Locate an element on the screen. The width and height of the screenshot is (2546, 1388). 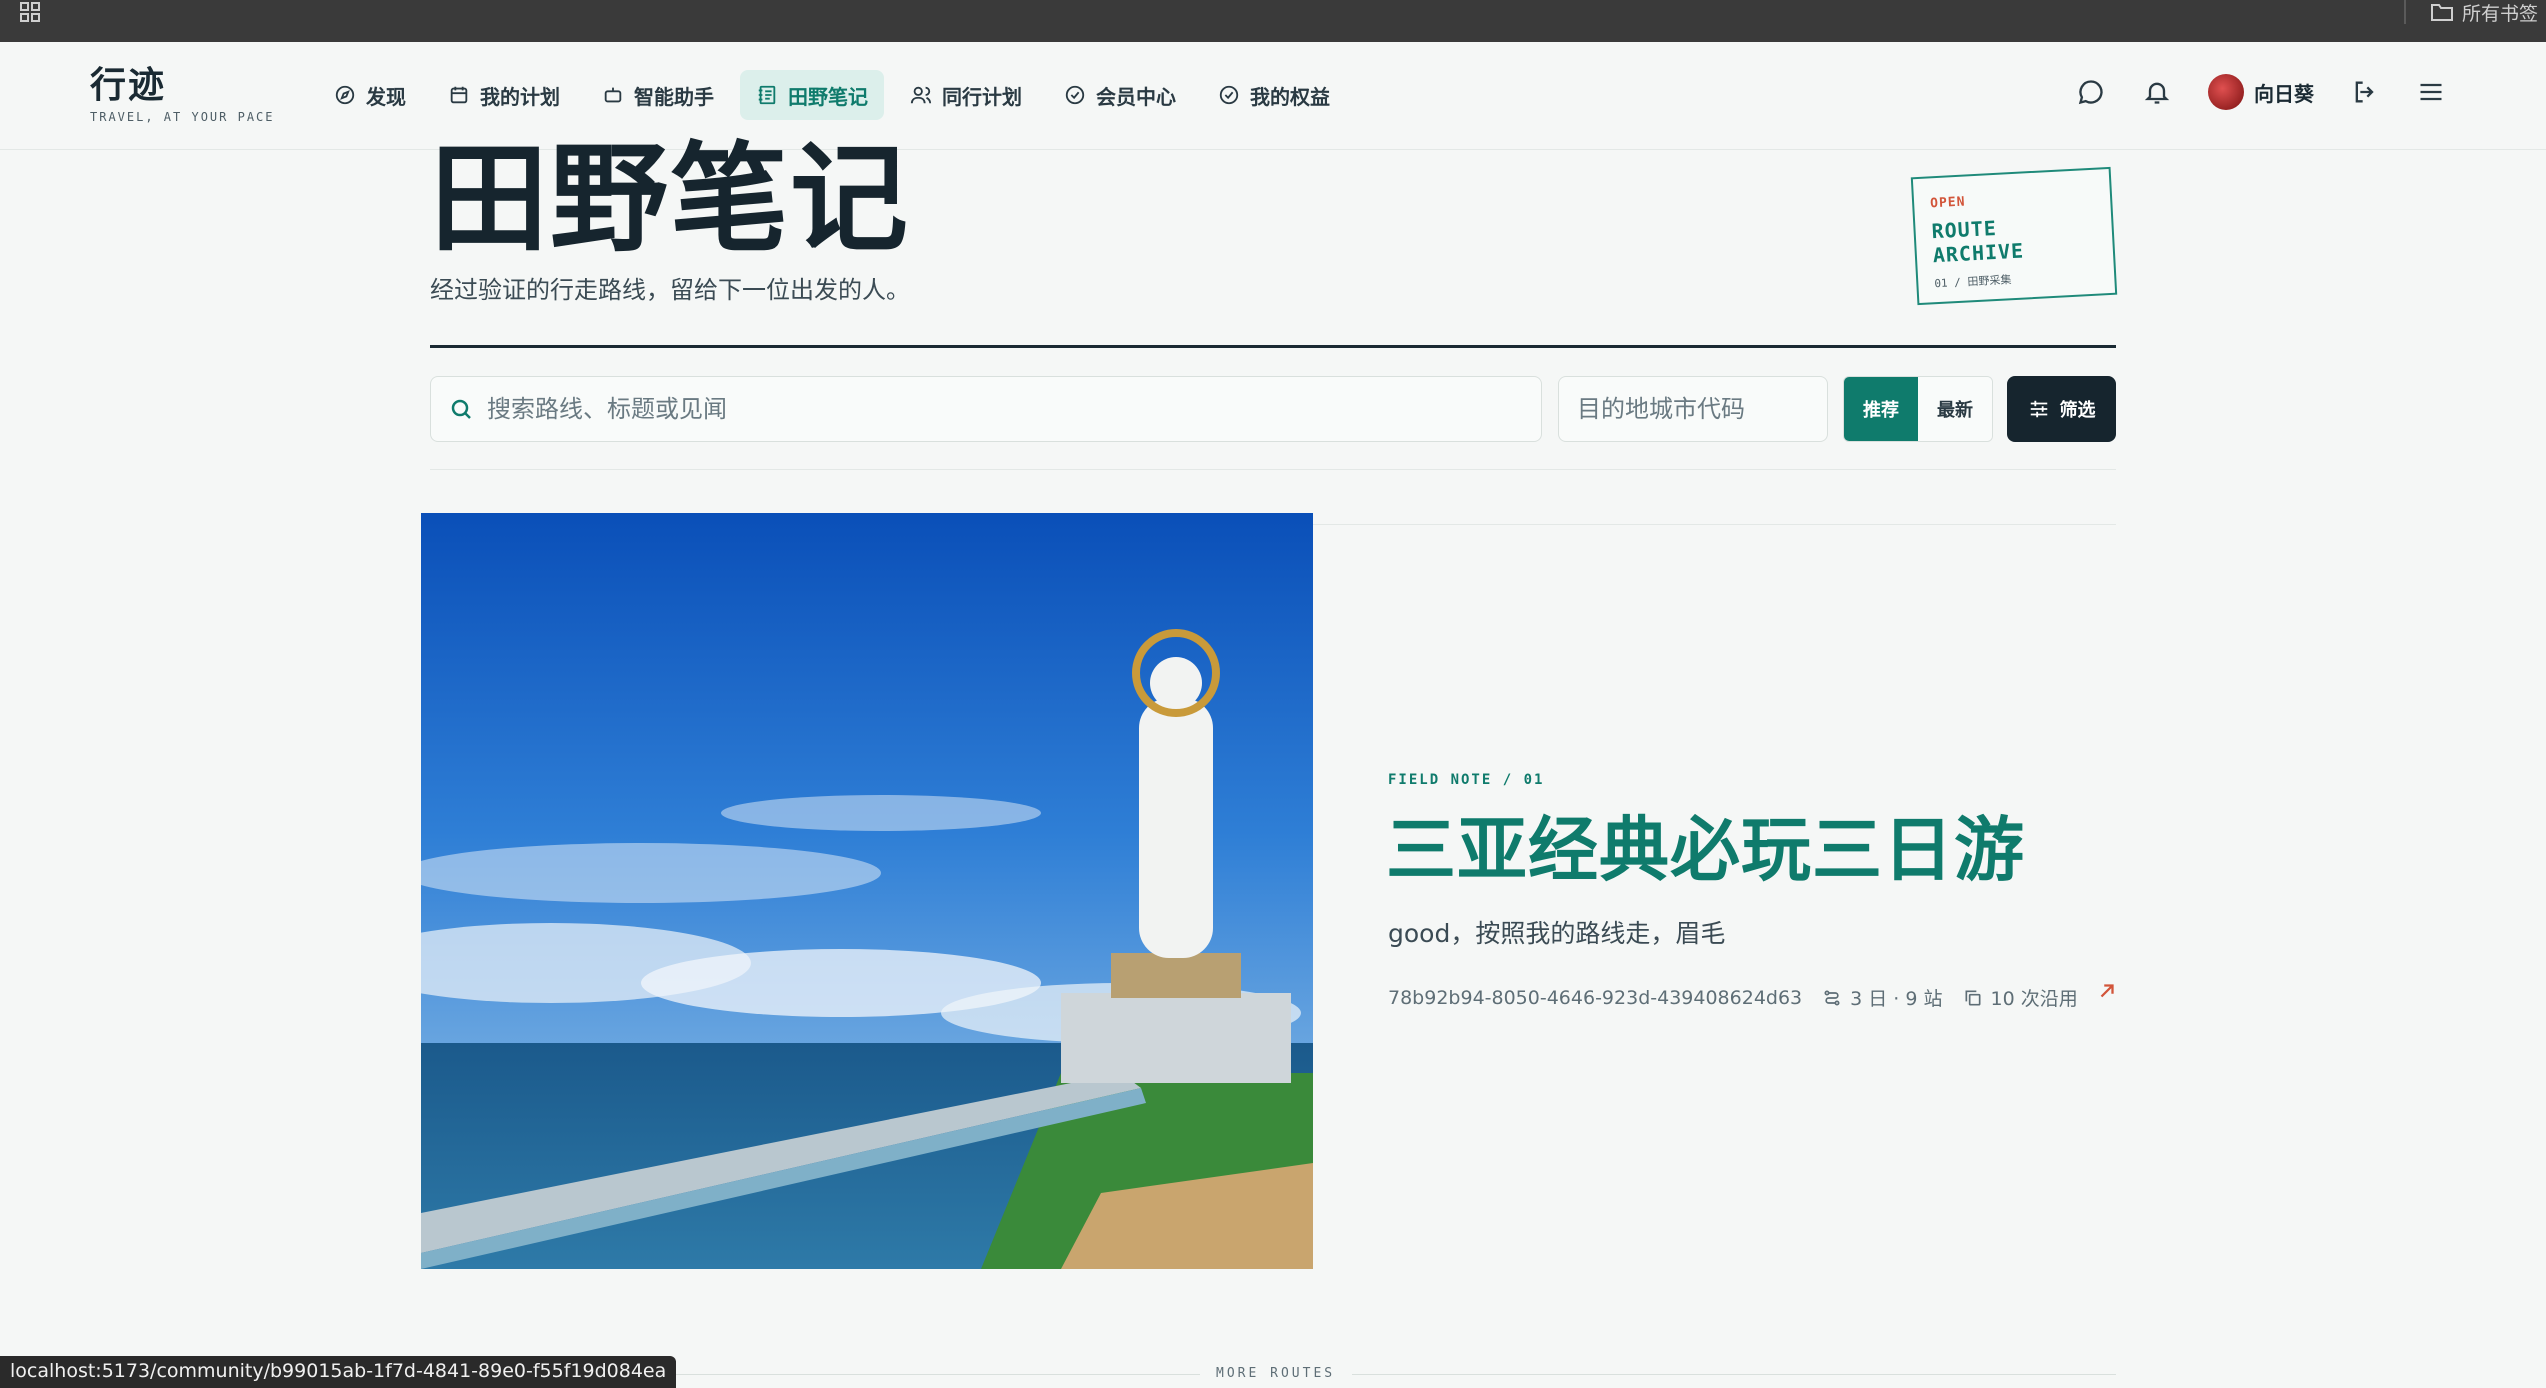
more-routes-rule-right is located at coordinates (1734, 1374).